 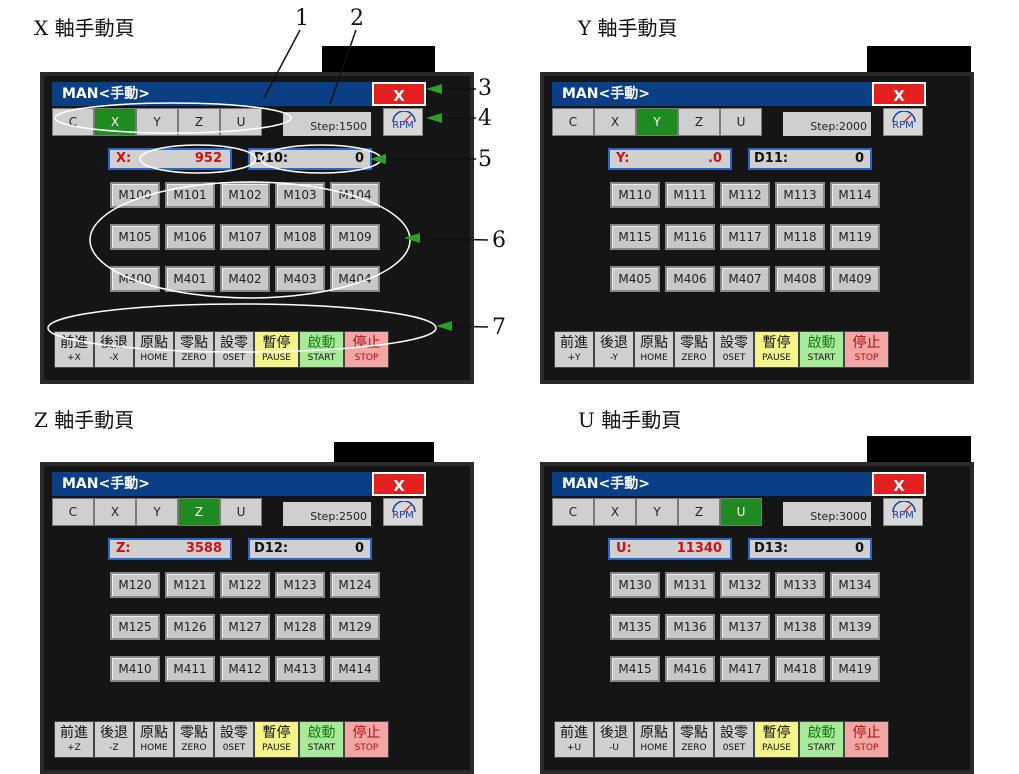 I want to click on annotation-label-2: 2, so click(x=357, y=18).